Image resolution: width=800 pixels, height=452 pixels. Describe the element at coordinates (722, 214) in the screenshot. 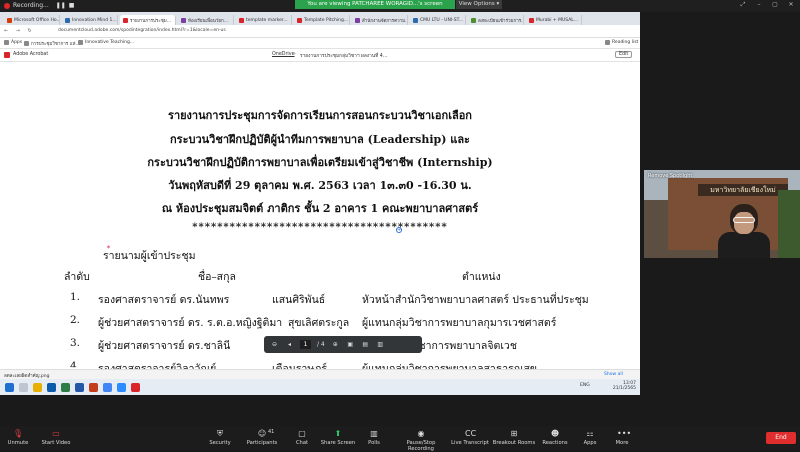

I see `participant-video: มหาวิทยาลัยเชียงใหม่ Remove Spotlight` at that location.